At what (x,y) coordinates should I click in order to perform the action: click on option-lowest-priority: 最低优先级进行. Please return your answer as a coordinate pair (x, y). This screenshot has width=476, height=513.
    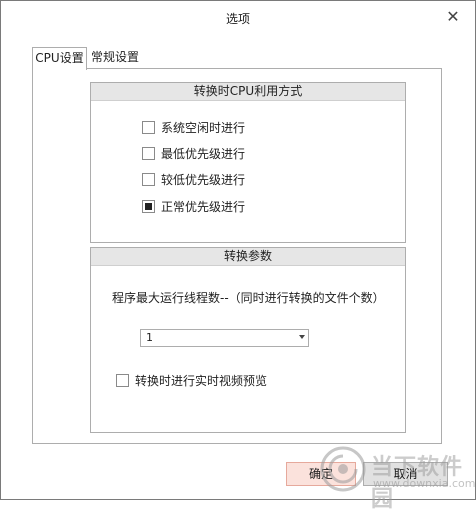
    Looking at the image, I should click on (193, 154).